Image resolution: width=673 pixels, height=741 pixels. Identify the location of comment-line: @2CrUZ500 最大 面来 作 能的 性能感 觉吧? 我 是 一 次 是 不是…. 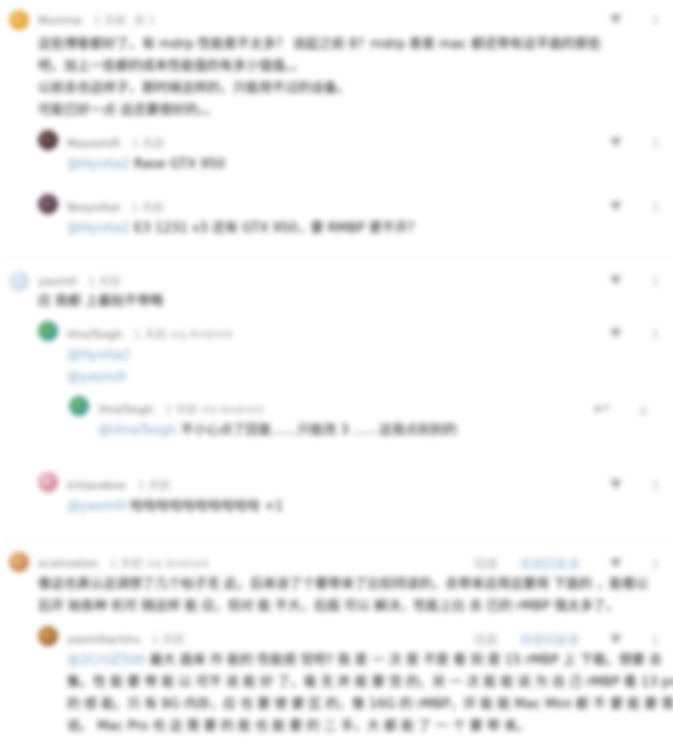
(370, 661).